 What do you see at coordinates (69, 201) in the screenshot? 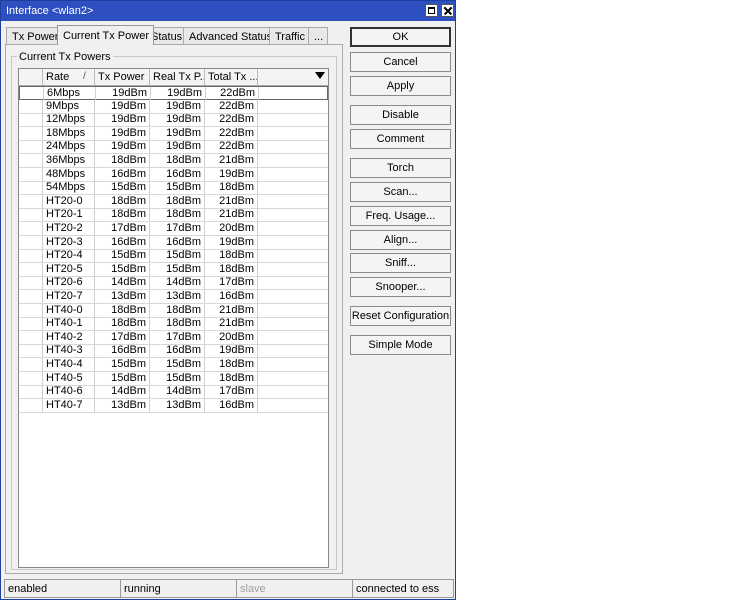
I see `cell-rate: HT20-0` at bounding box center [69, 201].